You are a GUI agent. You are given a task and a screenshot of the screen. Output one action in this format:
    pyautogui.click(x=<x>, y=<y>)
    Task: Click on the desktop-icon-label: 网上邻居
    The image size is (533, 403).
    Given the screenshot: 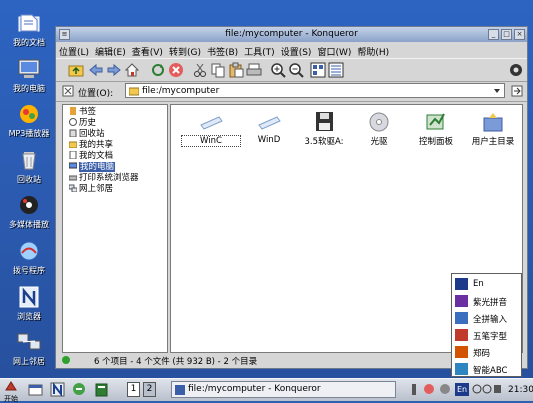 What is the action you would take?
    pyautogui.click(x=29, y=361)
    